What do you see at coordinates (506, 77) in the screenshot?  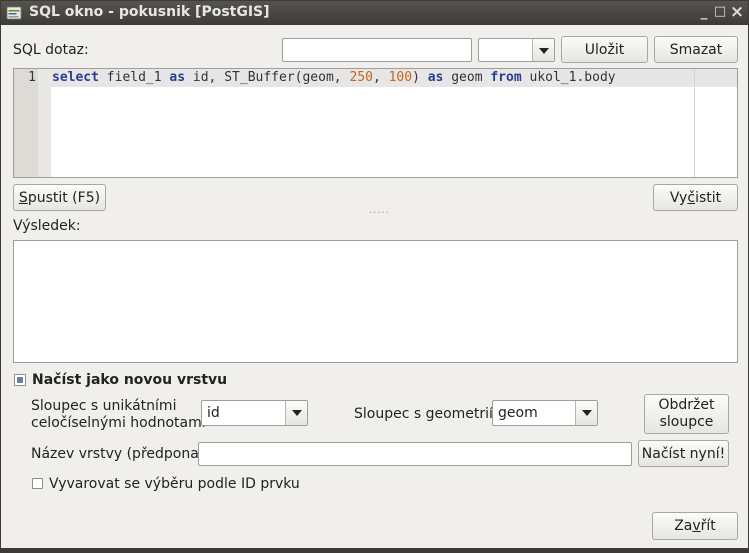 I see `sql-token: from` at bounding box center [506, 77].